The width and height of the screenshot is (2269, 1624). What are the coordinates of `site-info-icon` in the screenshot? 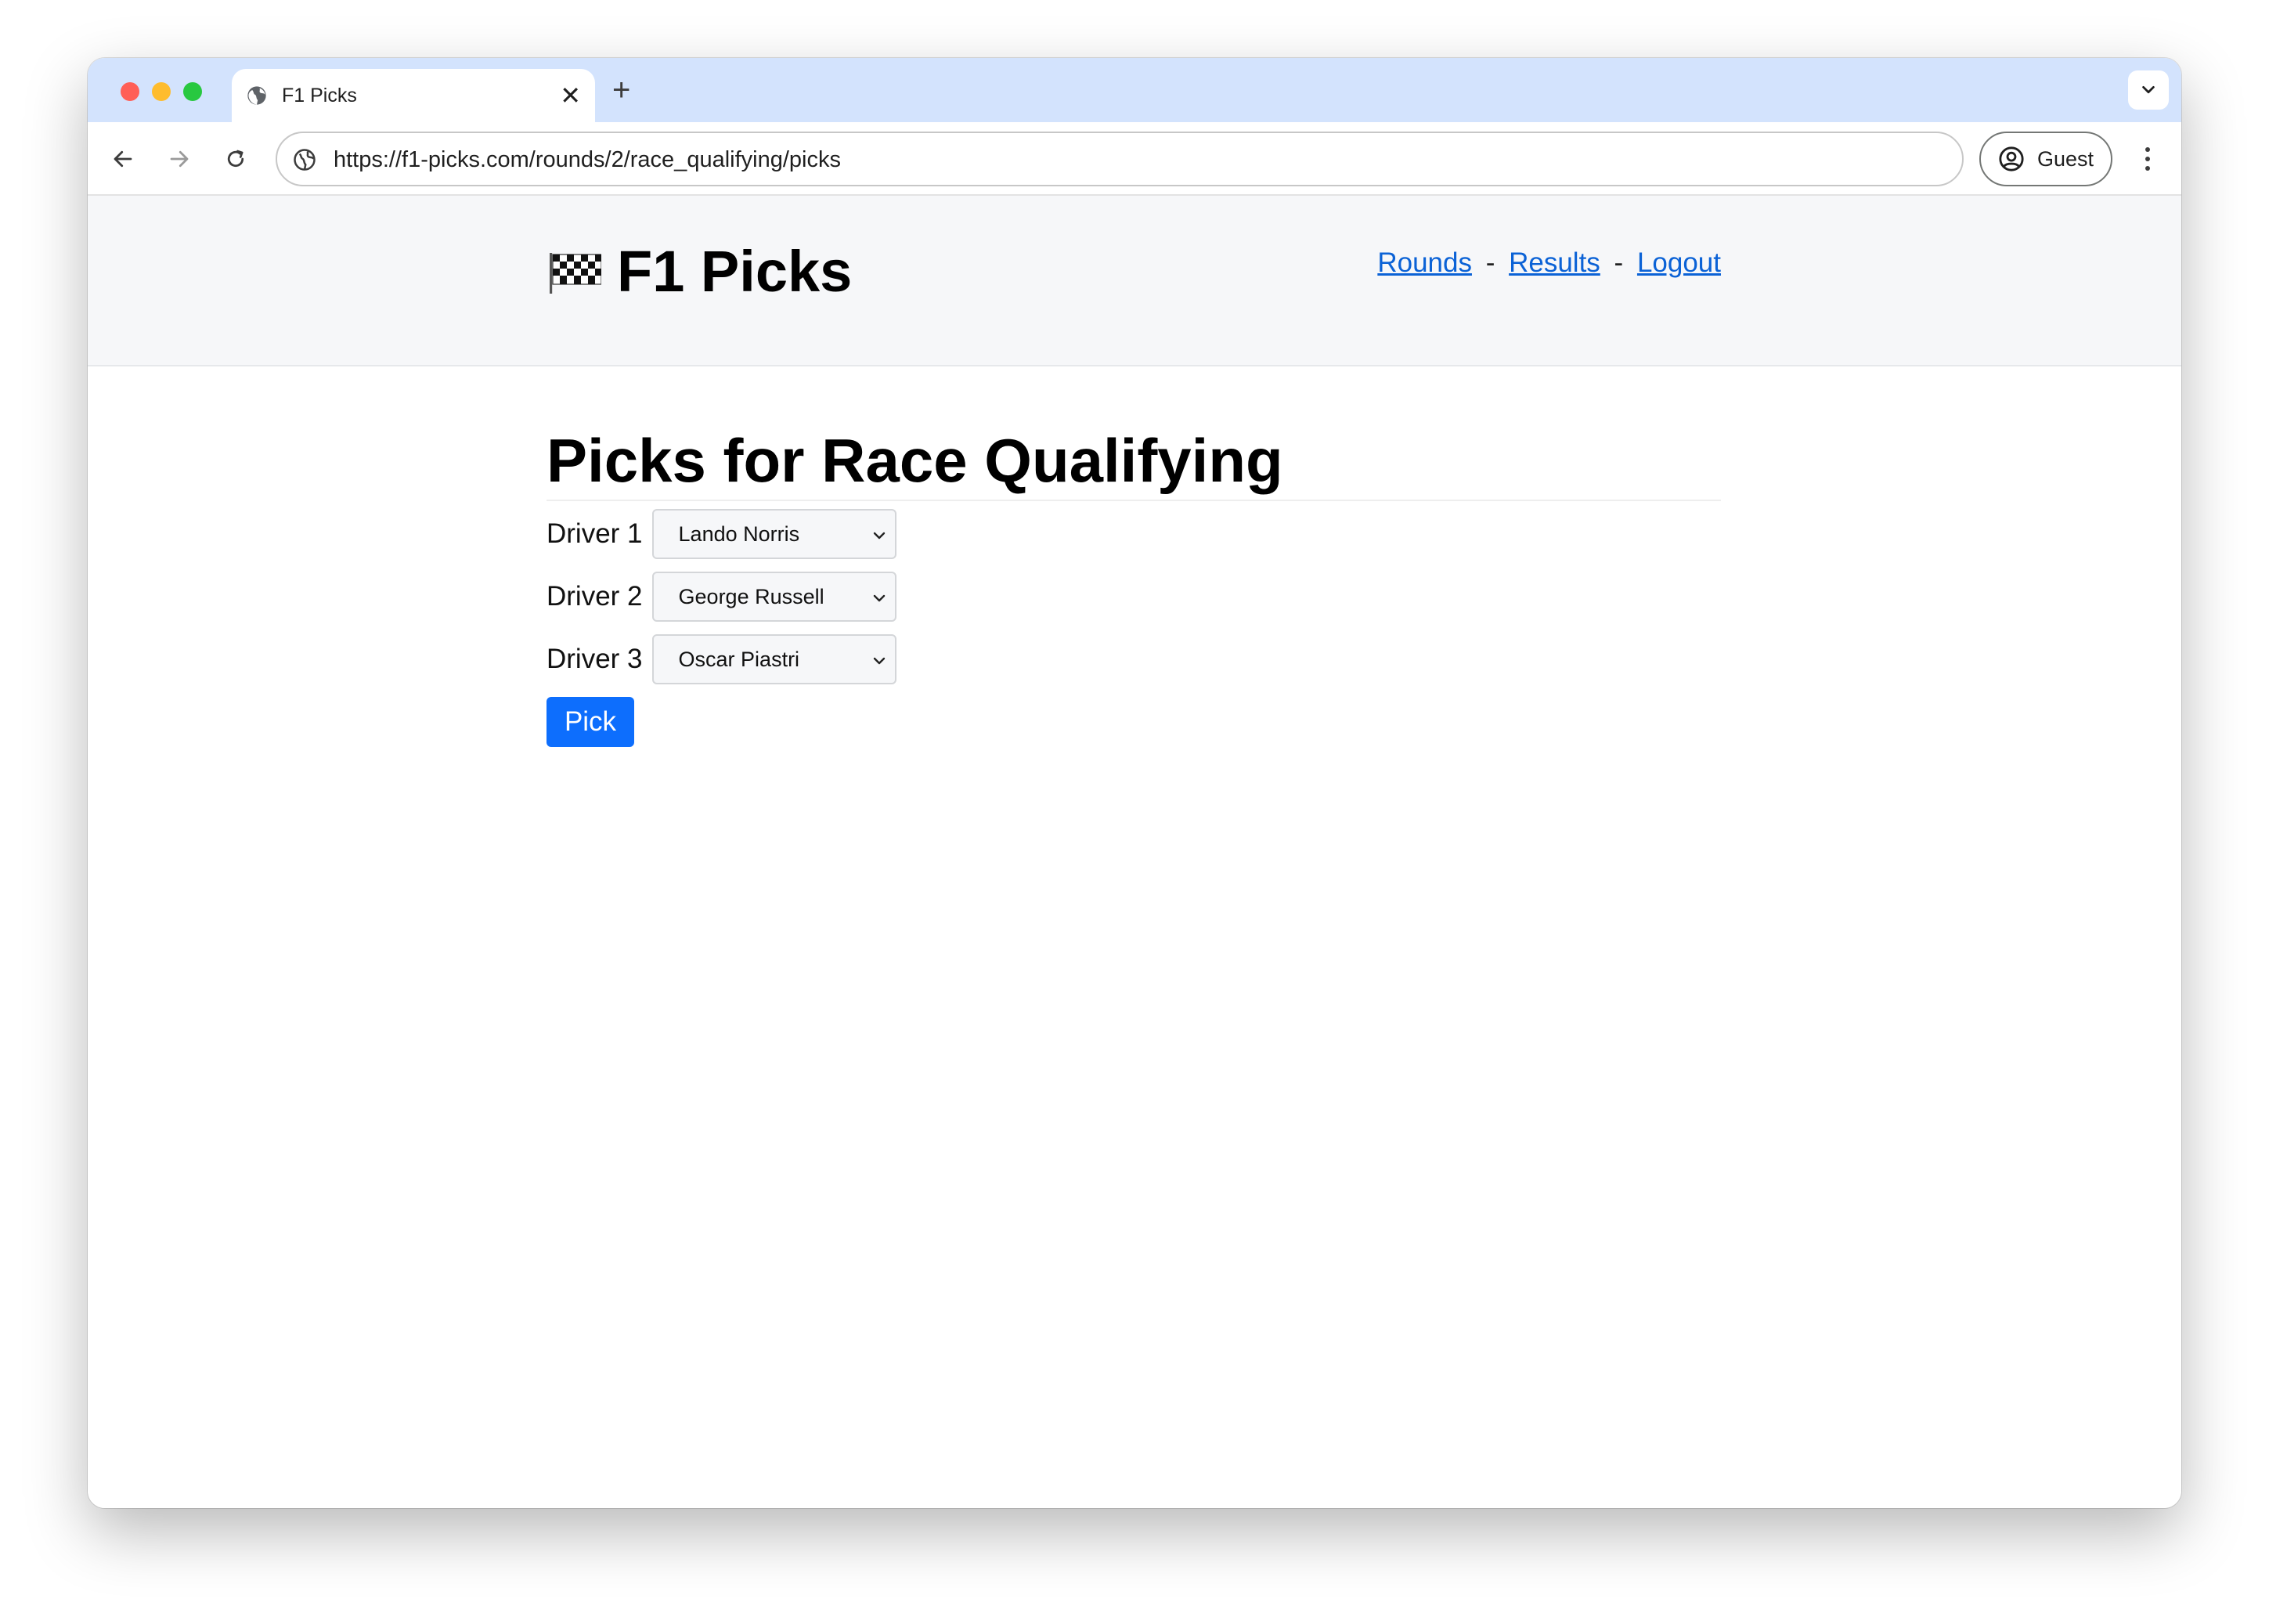 It's located at (304, 159).